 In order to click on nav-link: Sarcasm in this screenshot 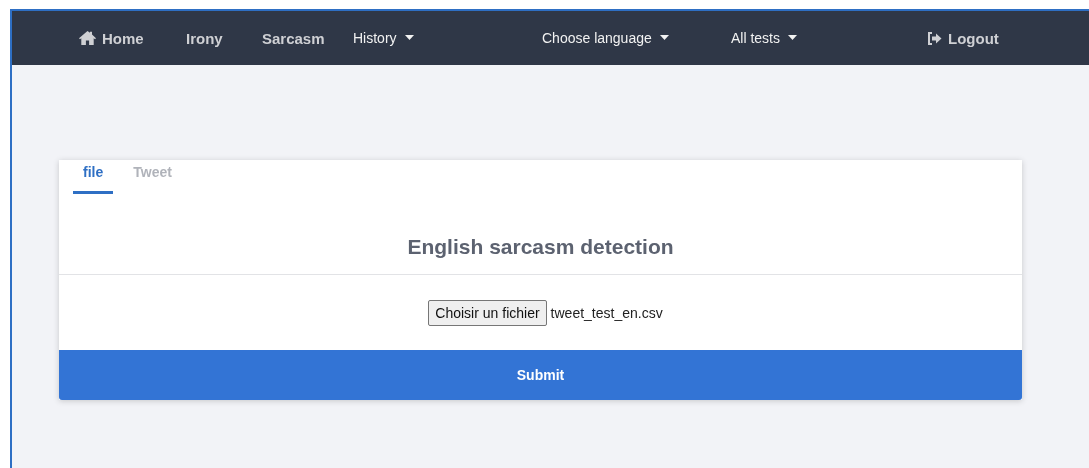, I will do `click(307, 38)`.